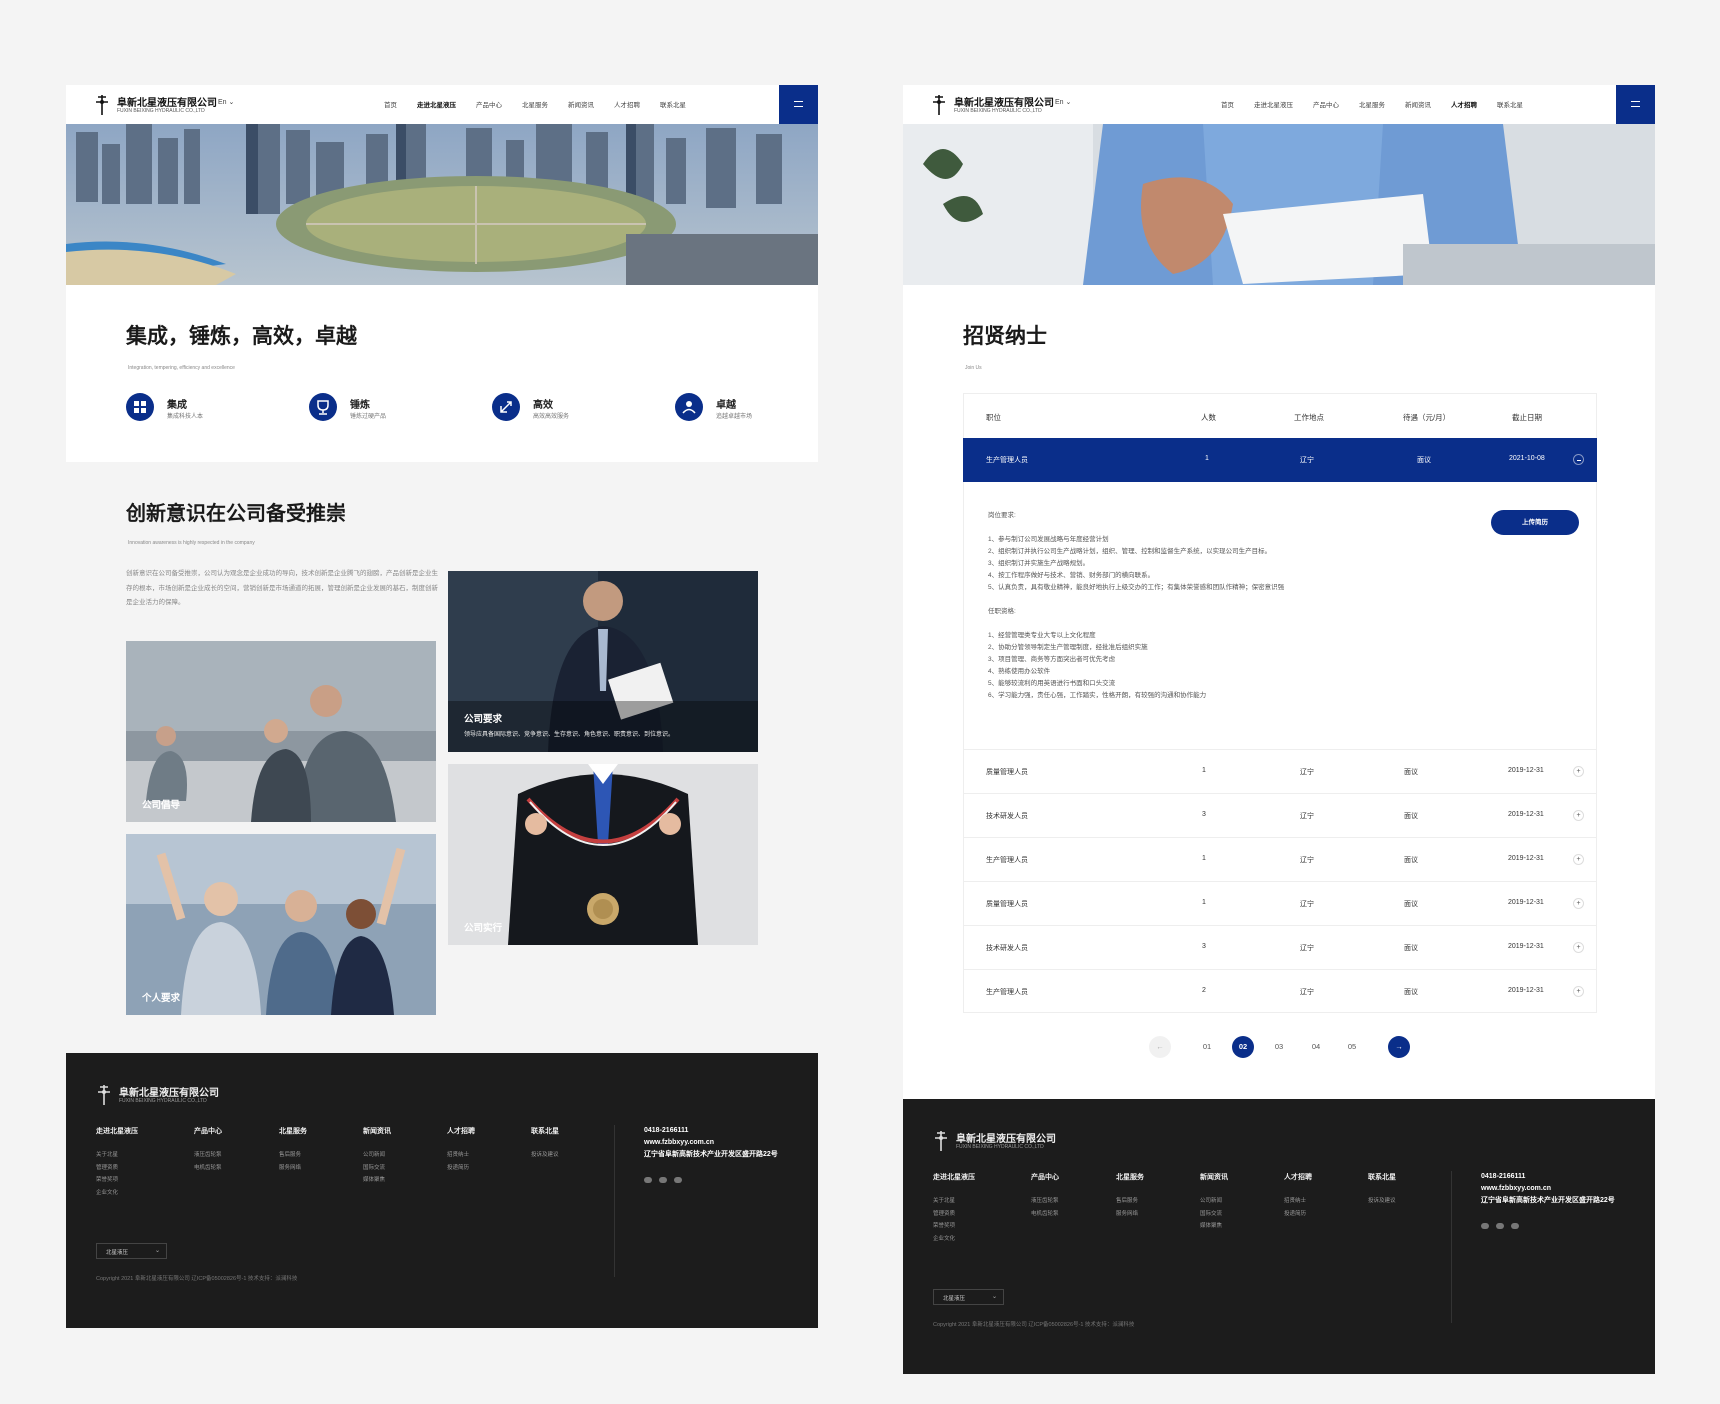  Describe the element at coordinates (1280, 460) in the screenshot. I see `table-row-active: 生产管理人员 1 辽宁 面议 2021-10-08` at that location.